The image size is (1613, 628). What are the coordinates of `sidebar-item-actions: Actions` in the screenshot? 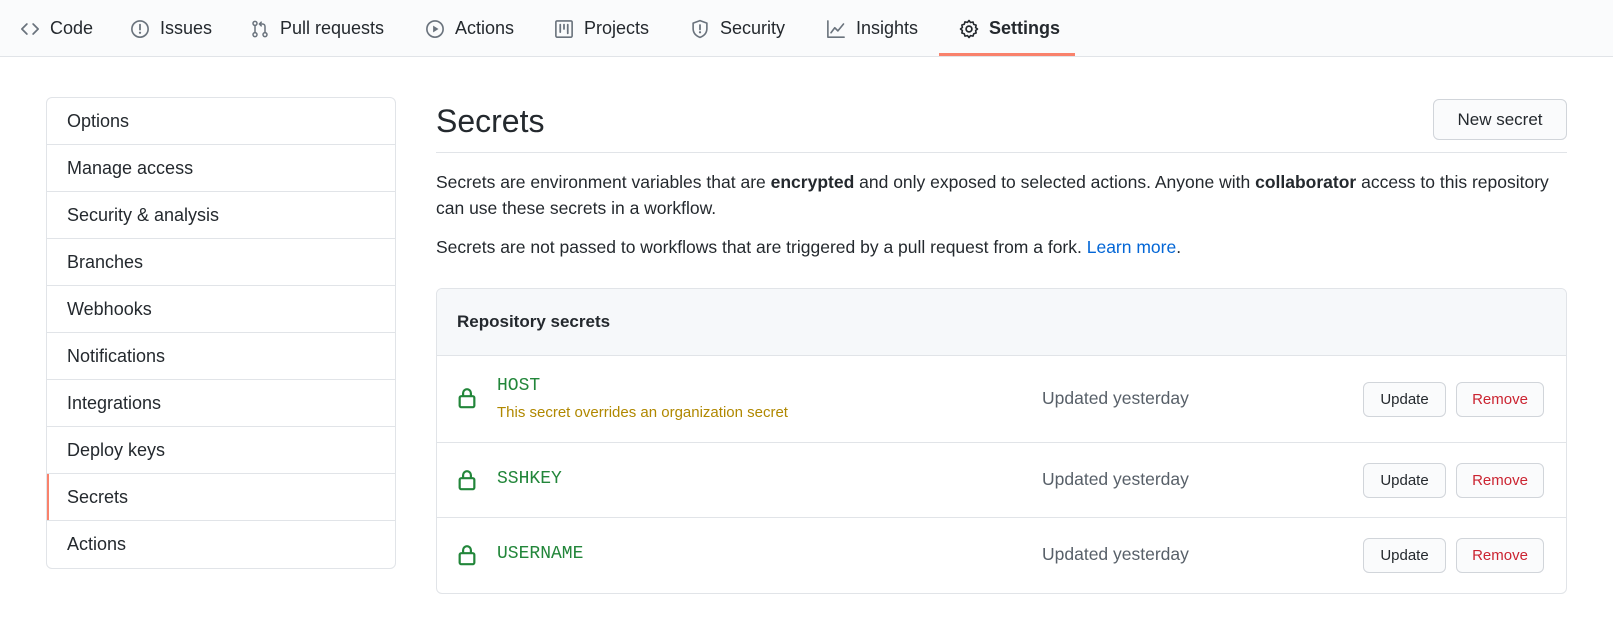 It's located at (221, 544).